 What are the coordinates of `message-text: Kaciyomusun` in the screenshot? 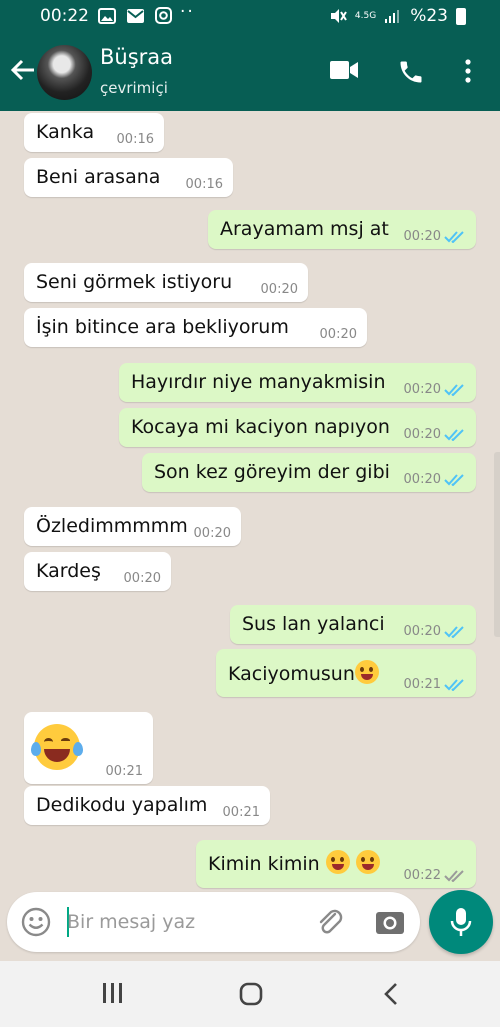 It's located at (291, 674).